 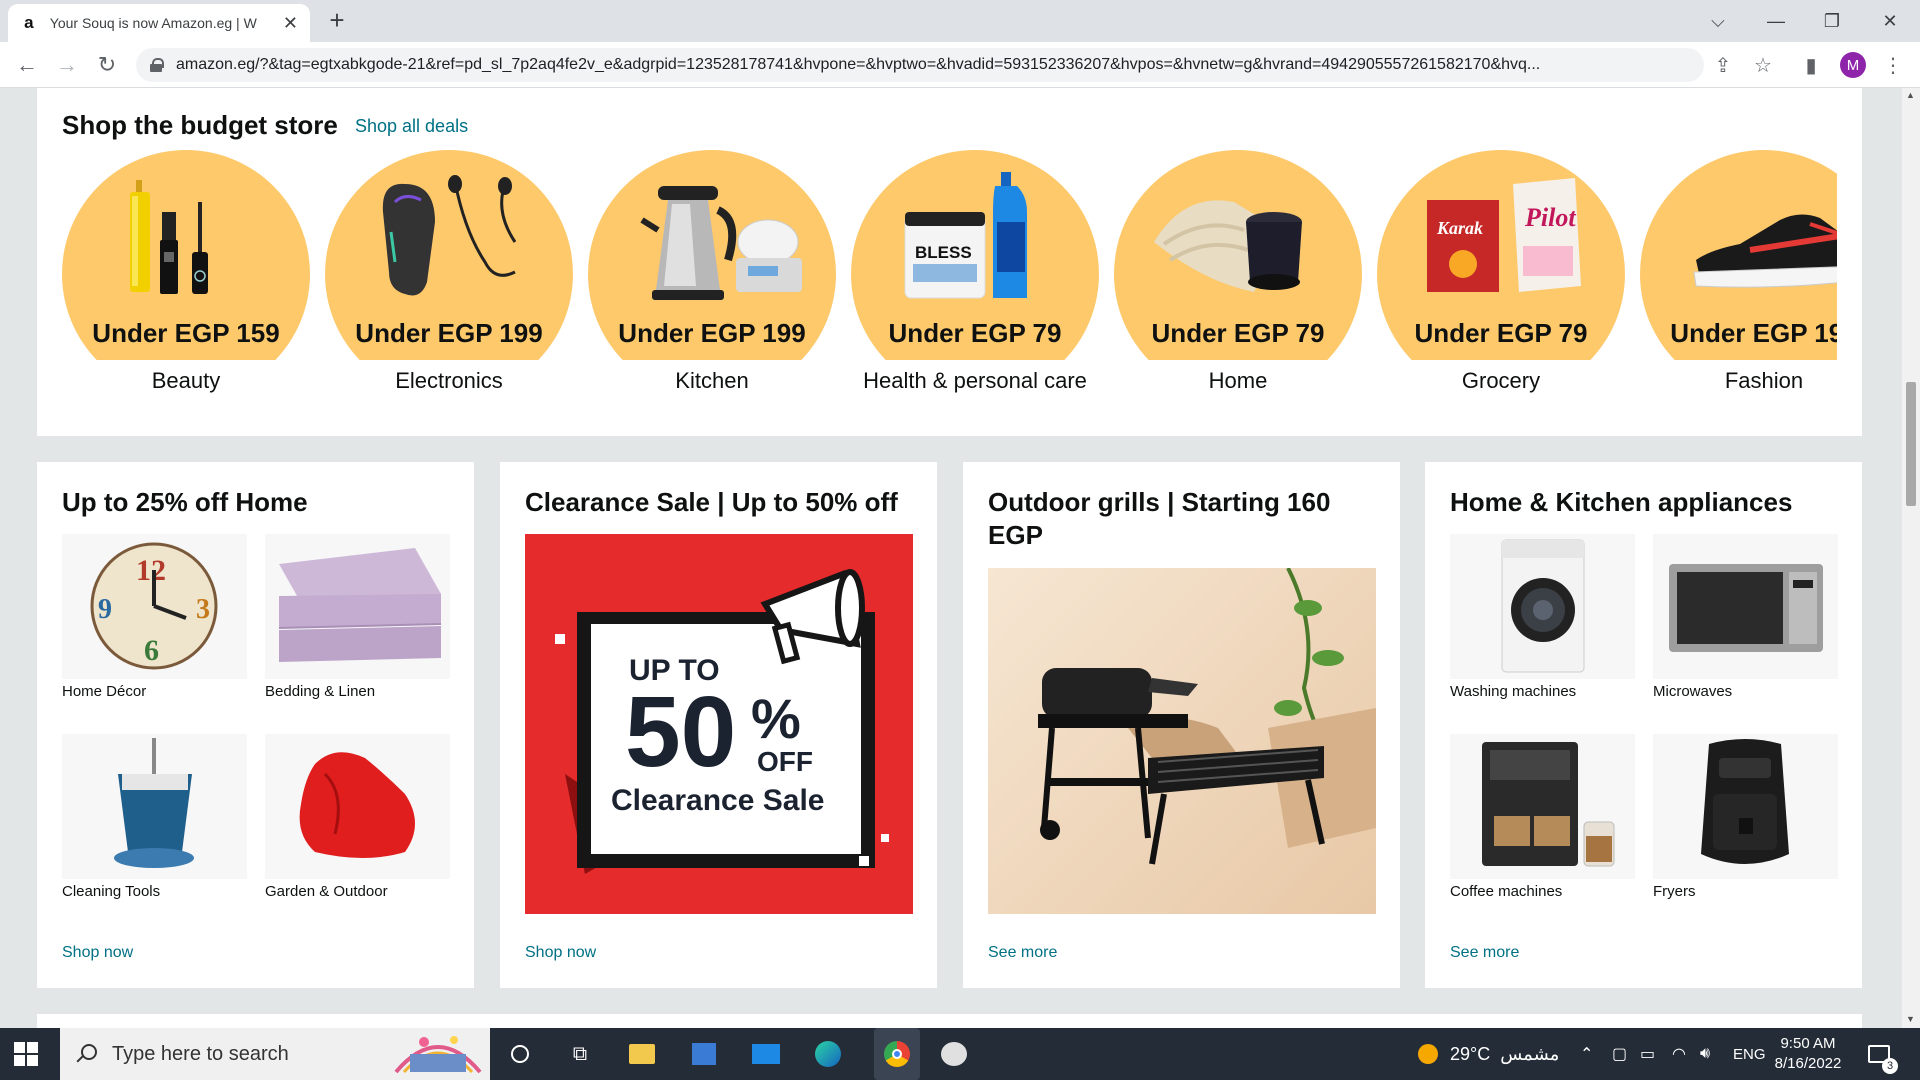 I want to click on tile-label: Microwaves, so click(x=1693, y=691).